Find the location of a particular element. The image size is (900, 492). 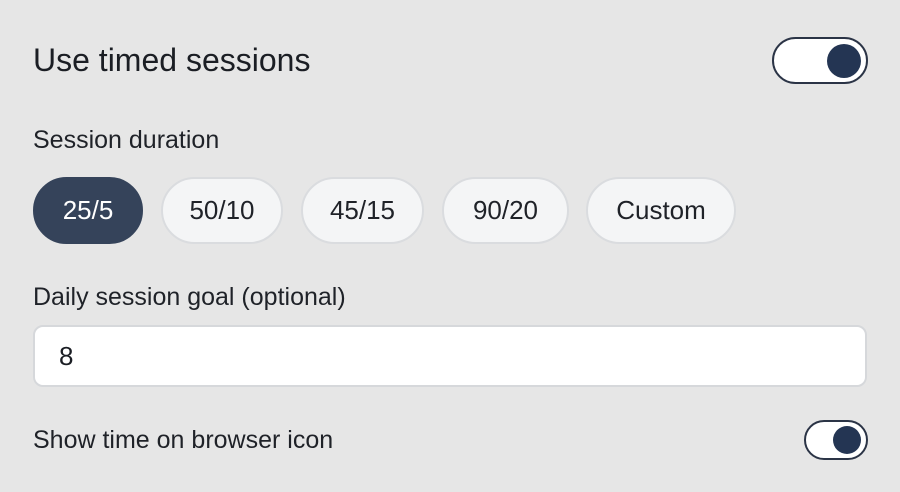

duration-option-45-15: 45/15 is located at coordinates (362, 210).